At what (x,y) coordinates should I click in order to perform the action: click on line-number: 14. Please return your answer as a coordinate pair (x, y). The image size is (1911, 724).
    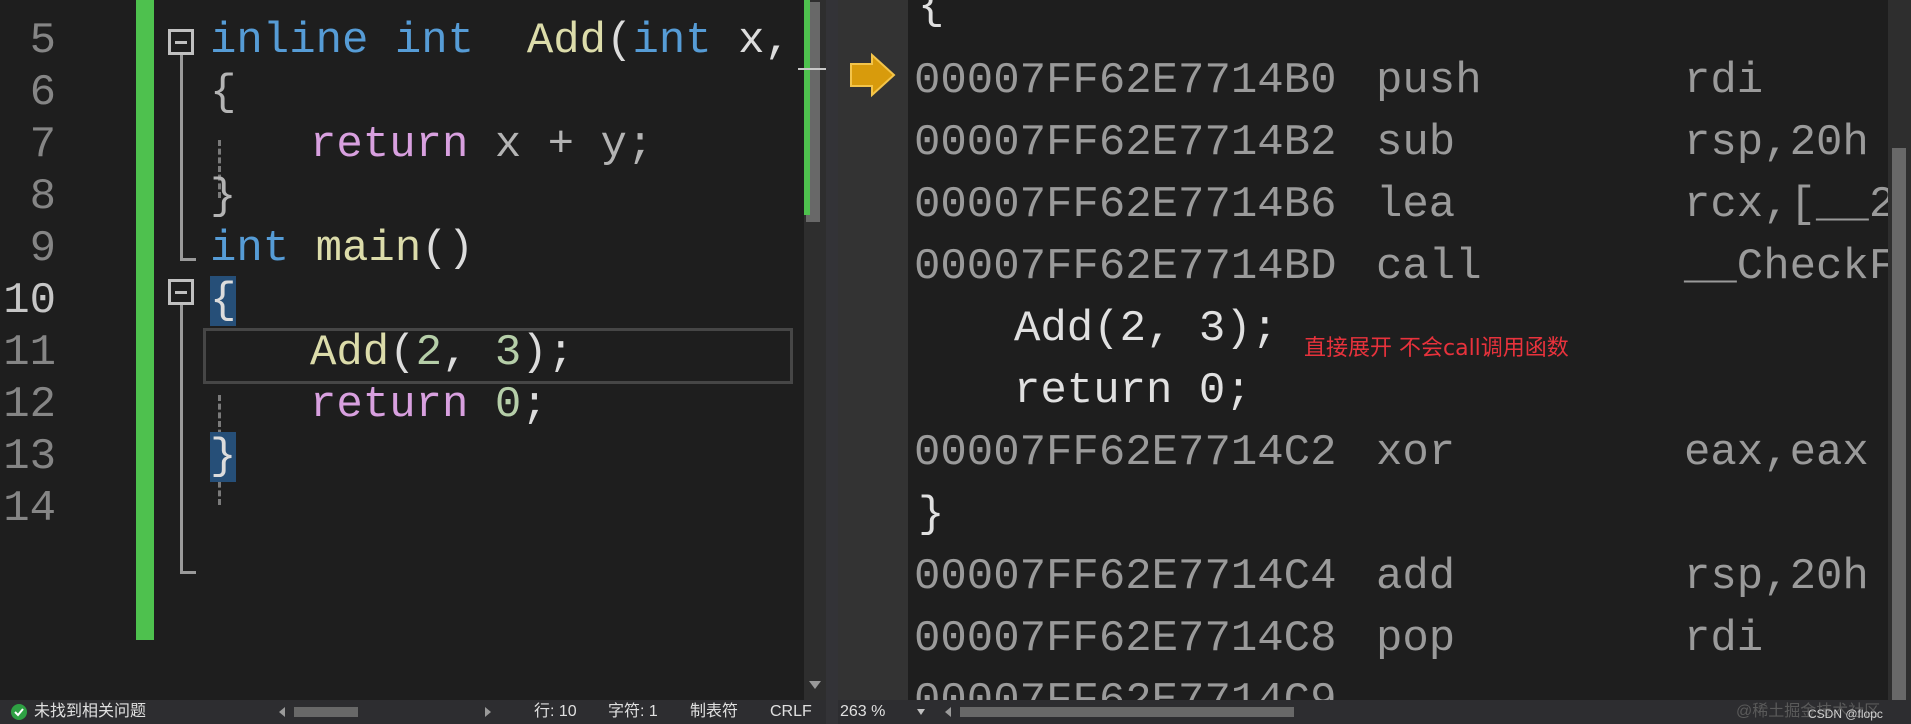
    Looking at the image, I should click on (29, 509).